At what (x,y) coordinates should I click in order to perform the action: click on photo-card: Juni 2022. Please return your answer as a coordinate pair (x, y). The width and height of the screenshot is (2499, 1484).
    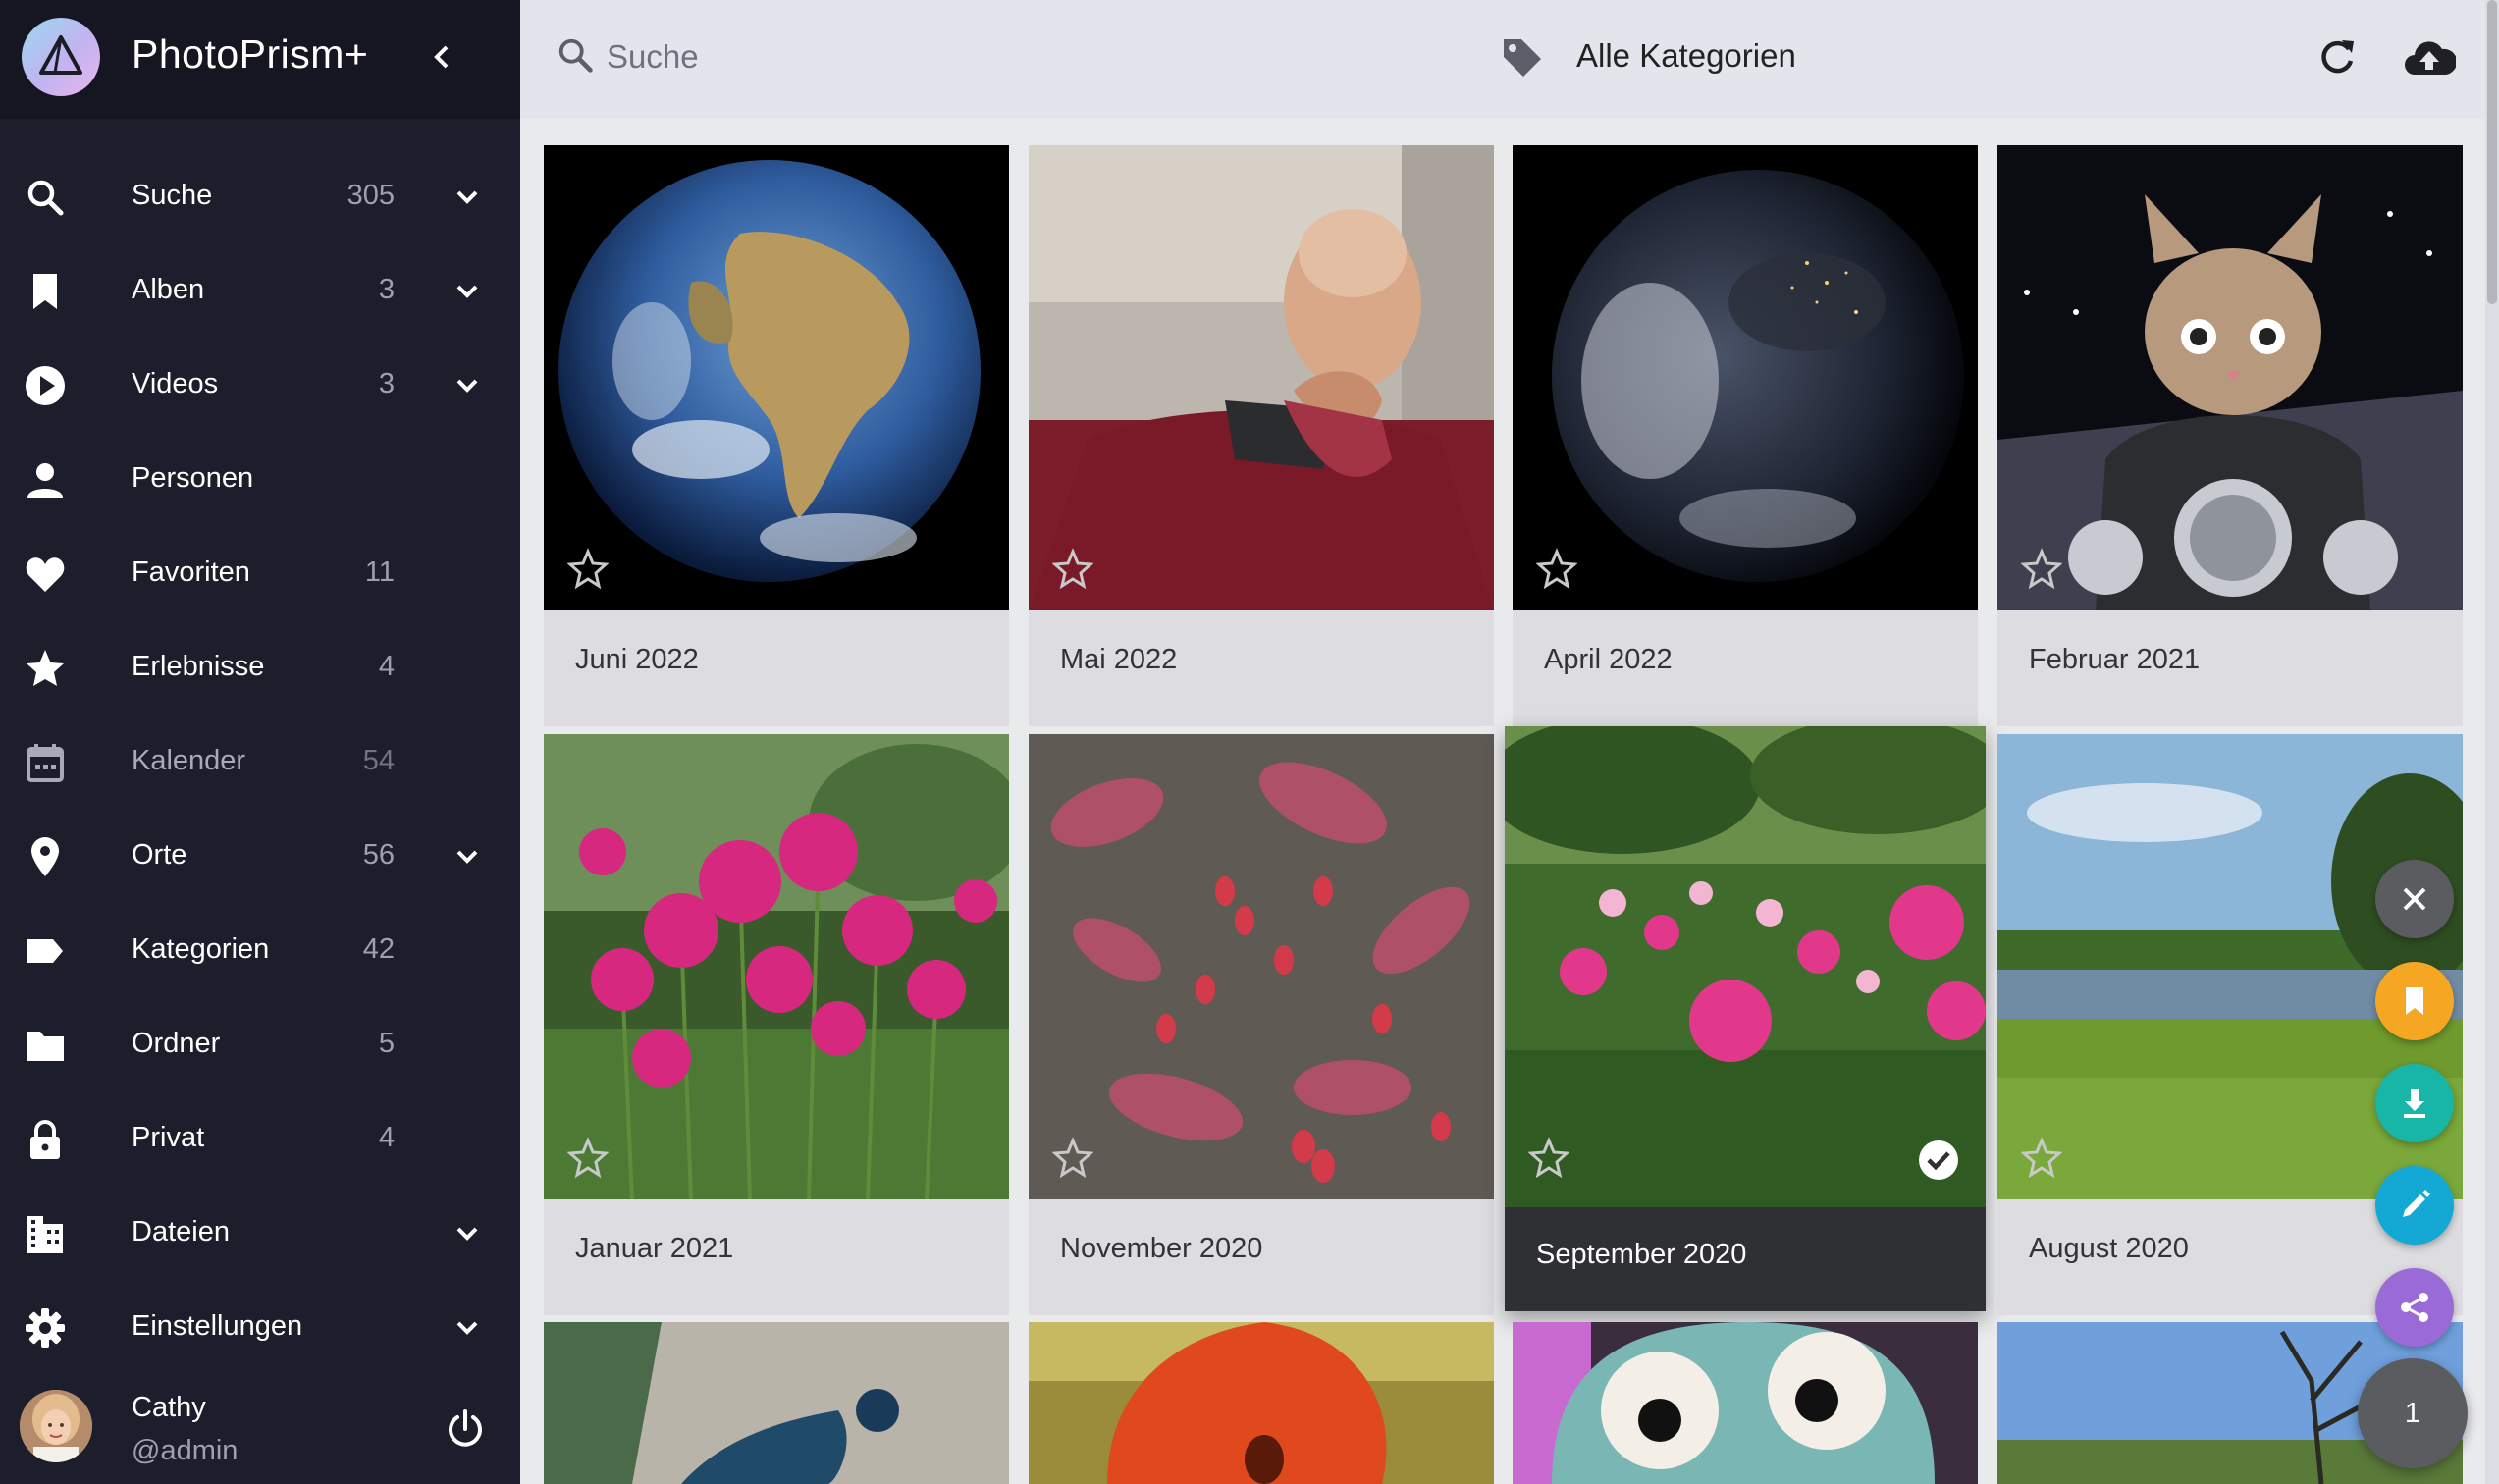
    Looking at the image, I should click on (776, 436).